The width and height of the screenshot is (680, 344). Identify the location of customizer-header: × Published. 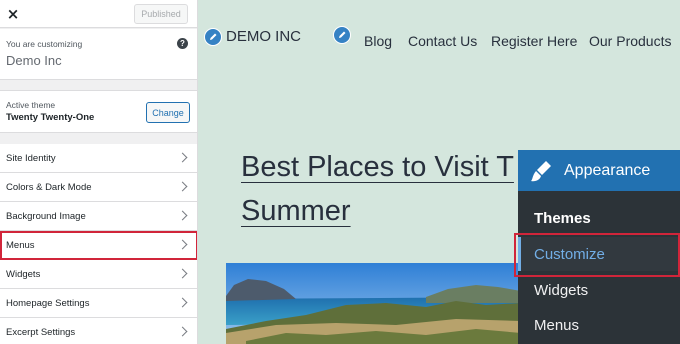
(98, 14).